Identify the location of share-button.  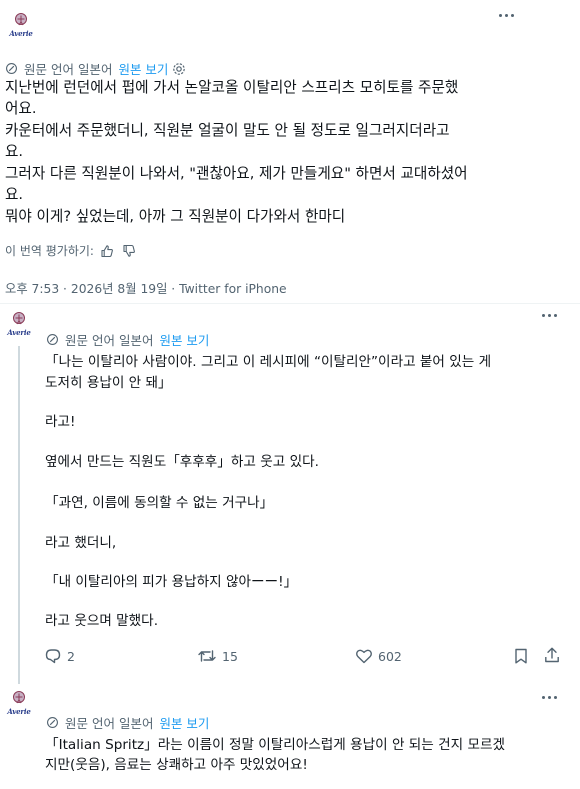
(552, 655).